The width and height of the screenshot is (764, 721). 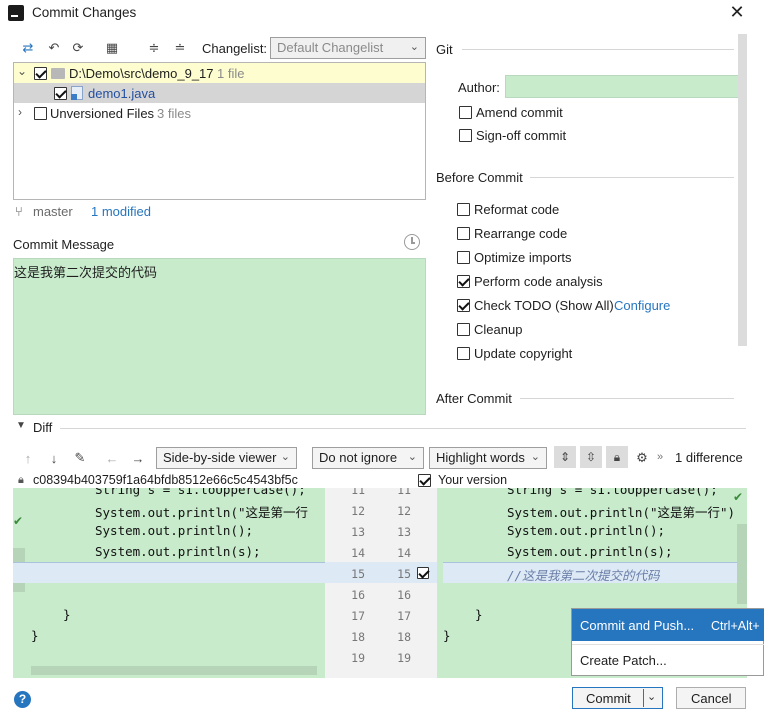 I want to click on tree-row-root: ⌄ D:\Demo\src\demo_9_17 1 file, so click(x=219, y=73).